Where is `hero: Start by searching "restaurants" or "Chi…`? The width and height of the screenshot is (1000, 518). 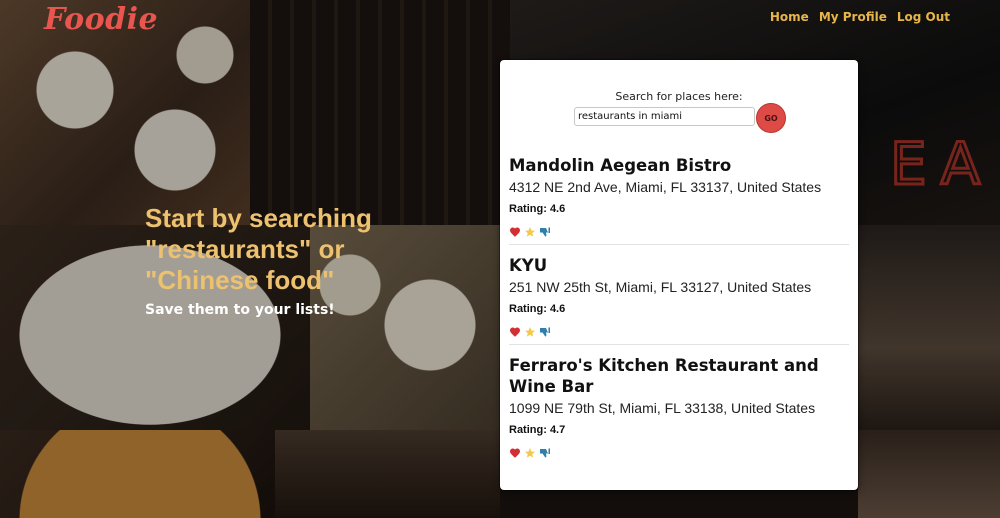 hero: Start by searching "restaurants" or "Chi… is located at coordinates (305, 260).